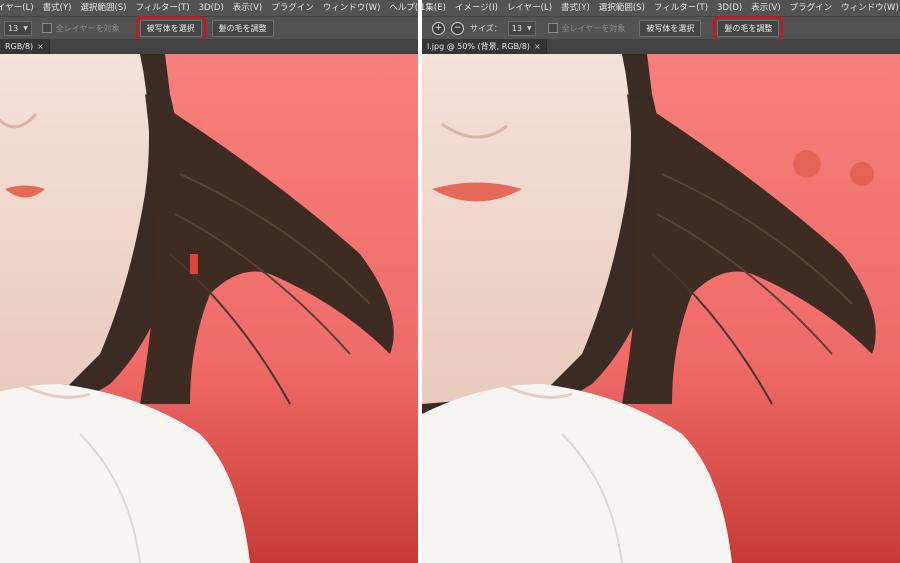  I want to click on document-tab: RGB/8) ×, so click(25, 46).